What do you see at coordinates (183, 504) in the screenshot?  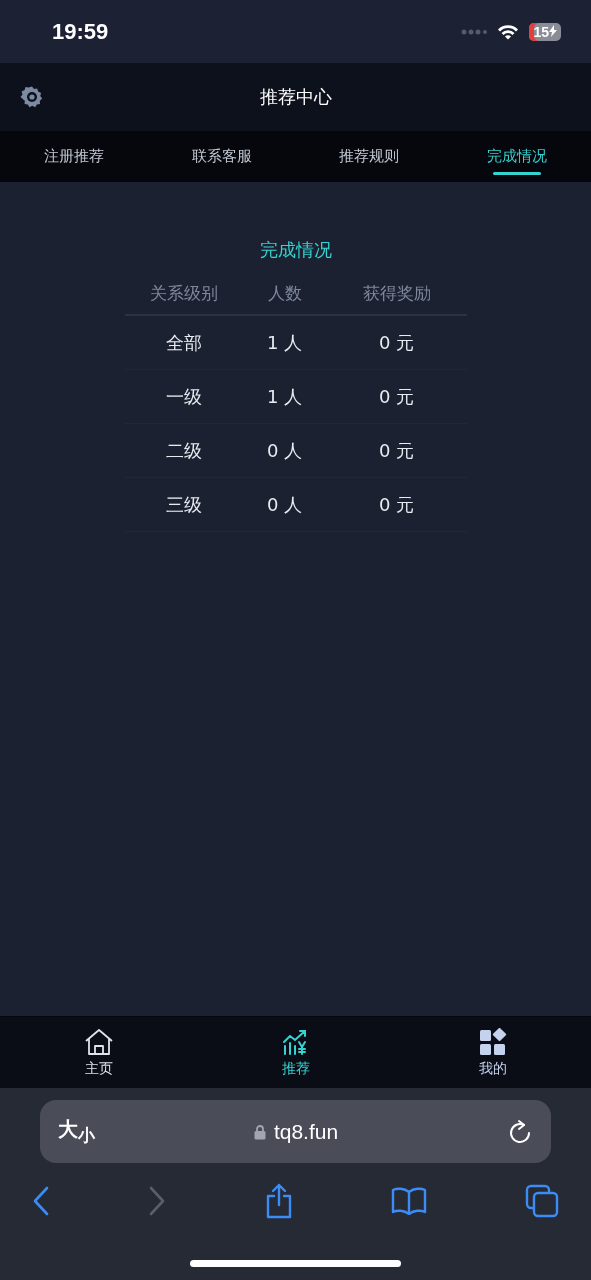 I see `table-cell: 三级` at bounding box center [183, 504].